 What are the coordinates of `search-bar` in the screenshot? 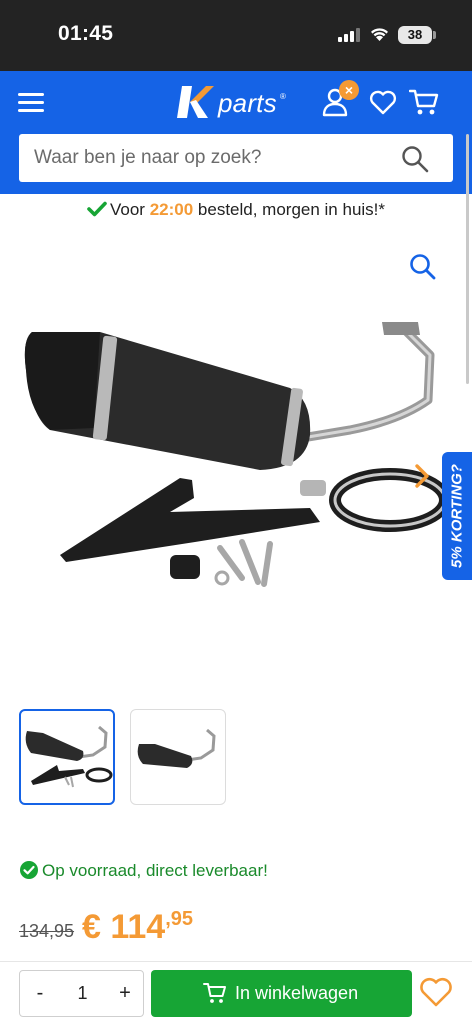 It's located at (236, 158).